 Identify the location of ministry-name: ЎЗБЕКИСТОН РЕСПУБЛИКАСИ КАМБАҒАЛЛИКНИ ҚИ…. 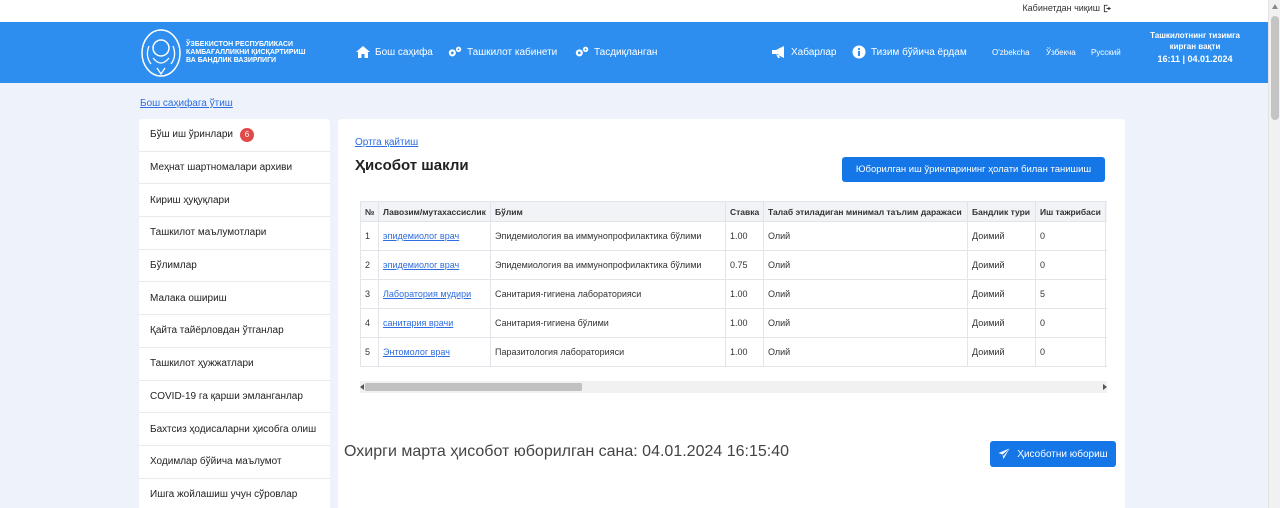
(246, 52).